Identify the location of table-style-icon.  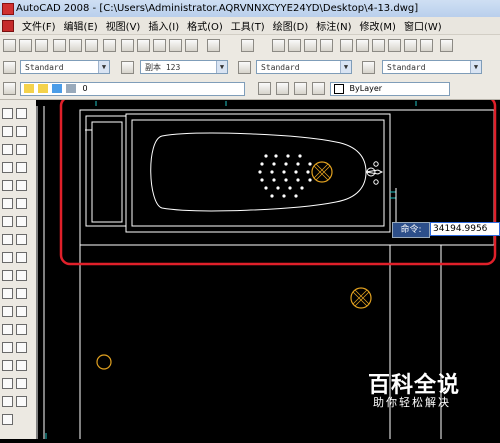
(244, 67).